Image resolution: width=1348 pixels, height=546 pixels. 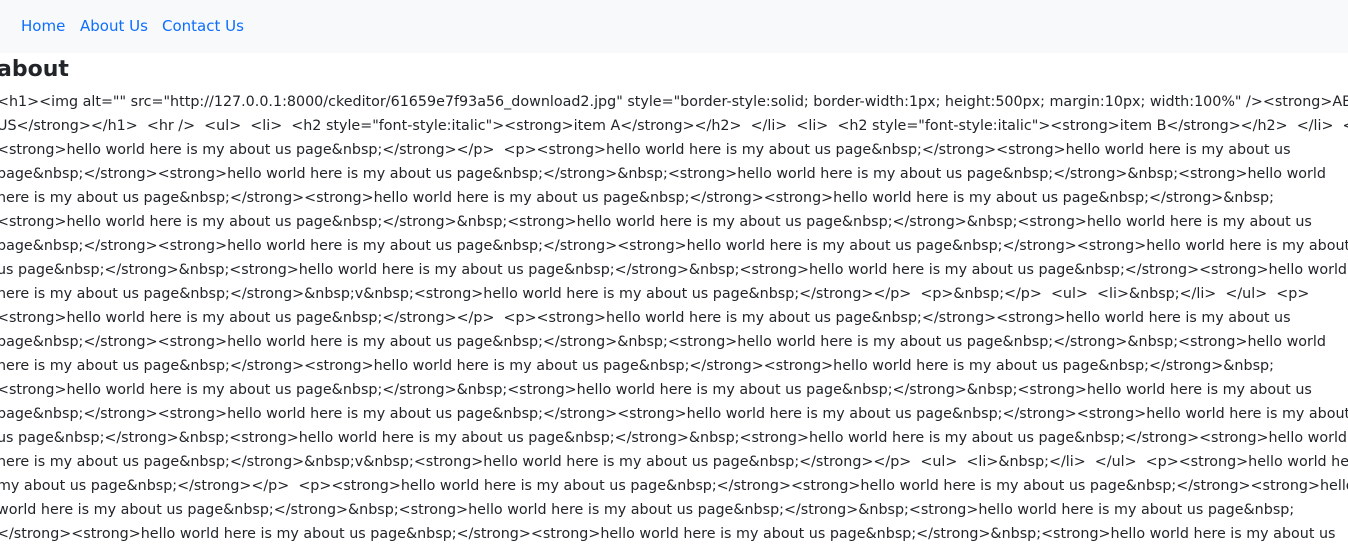 I want to click on top-navbar: Home About Us Contact Us, so click(x=674, y=26).